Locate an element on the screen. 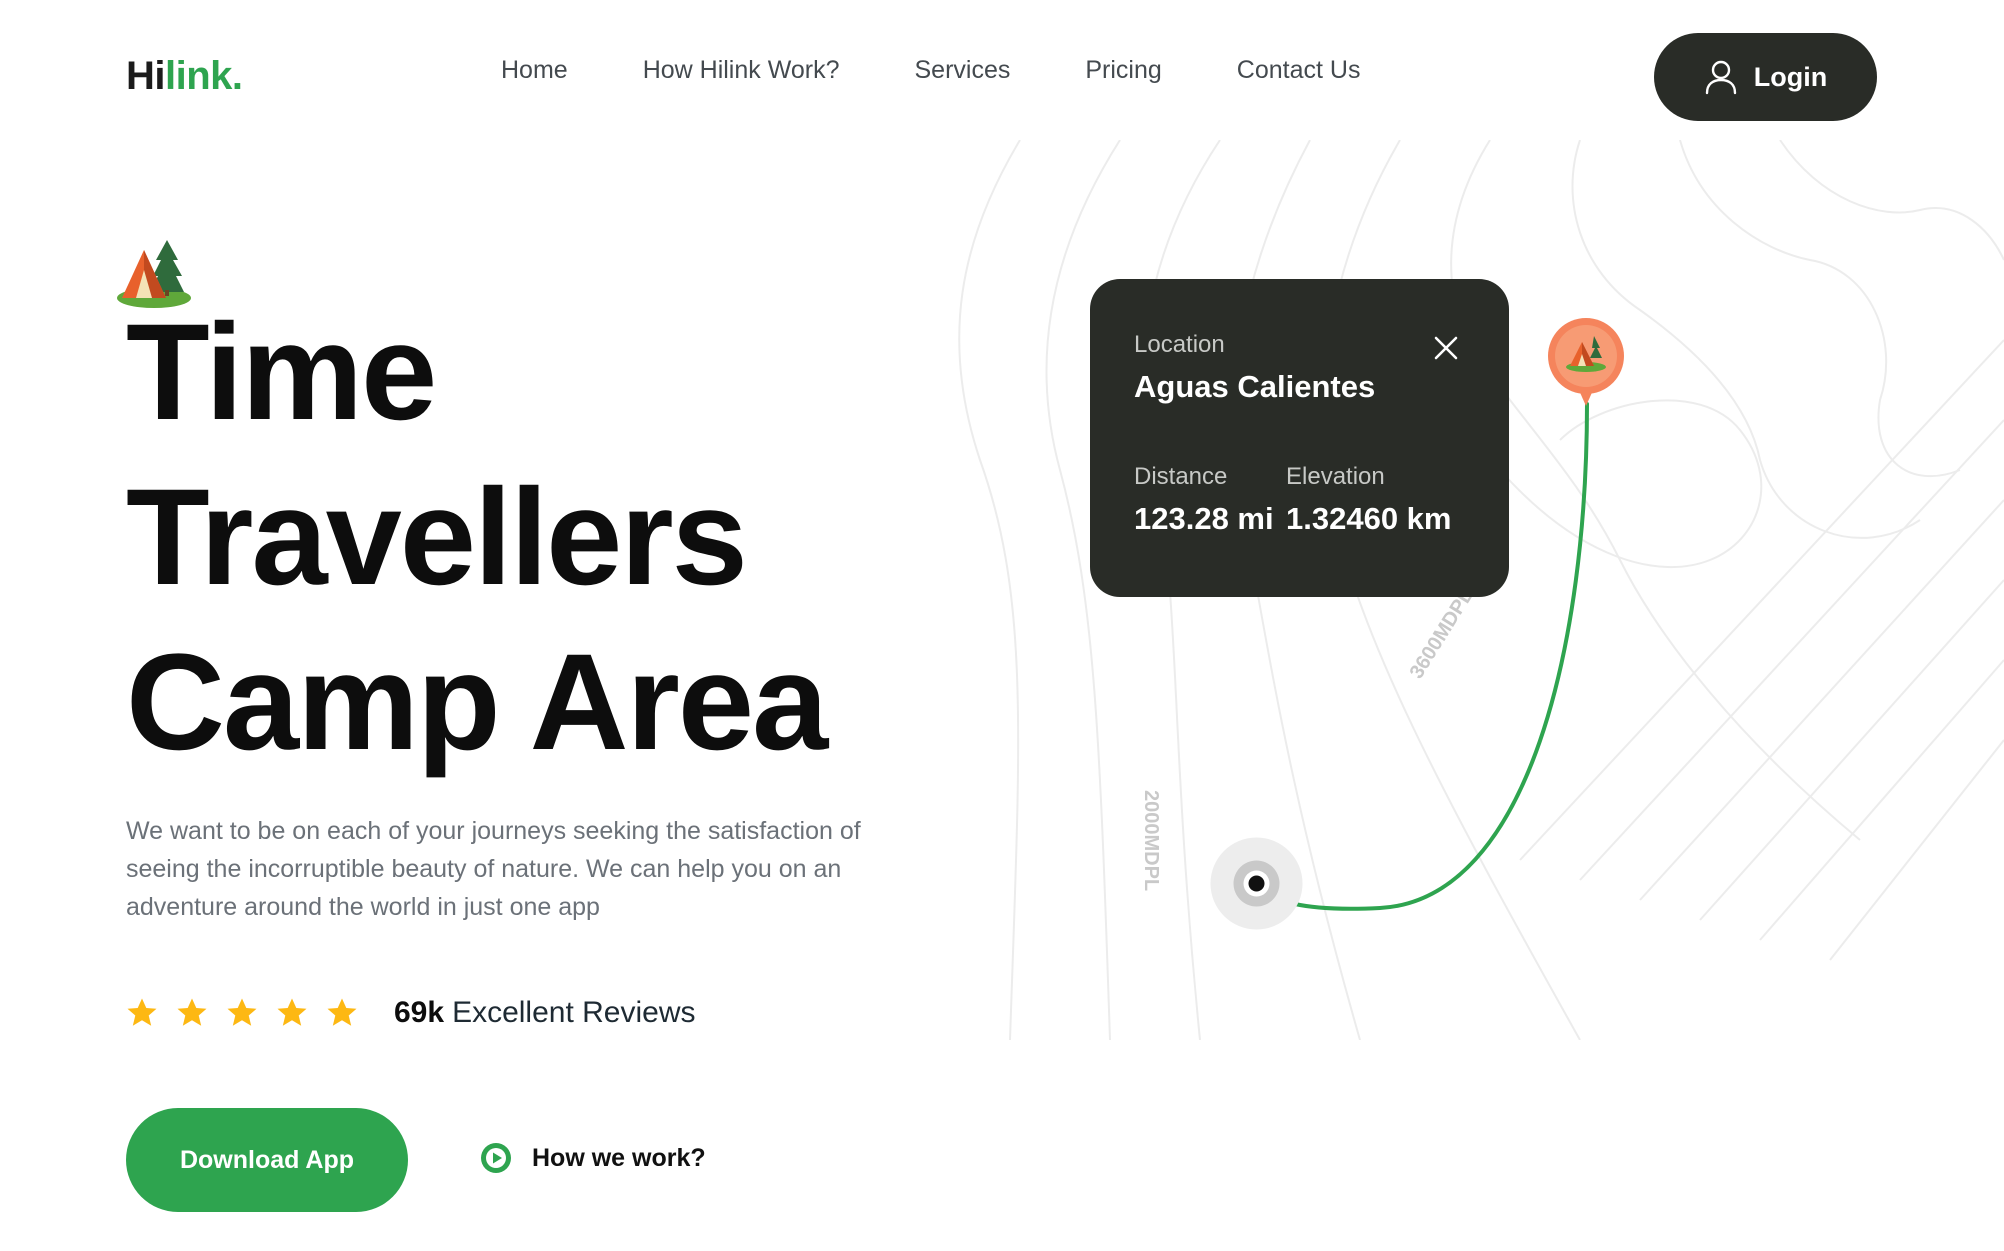  logo-part-green: link is located at coordinates (198, 76).